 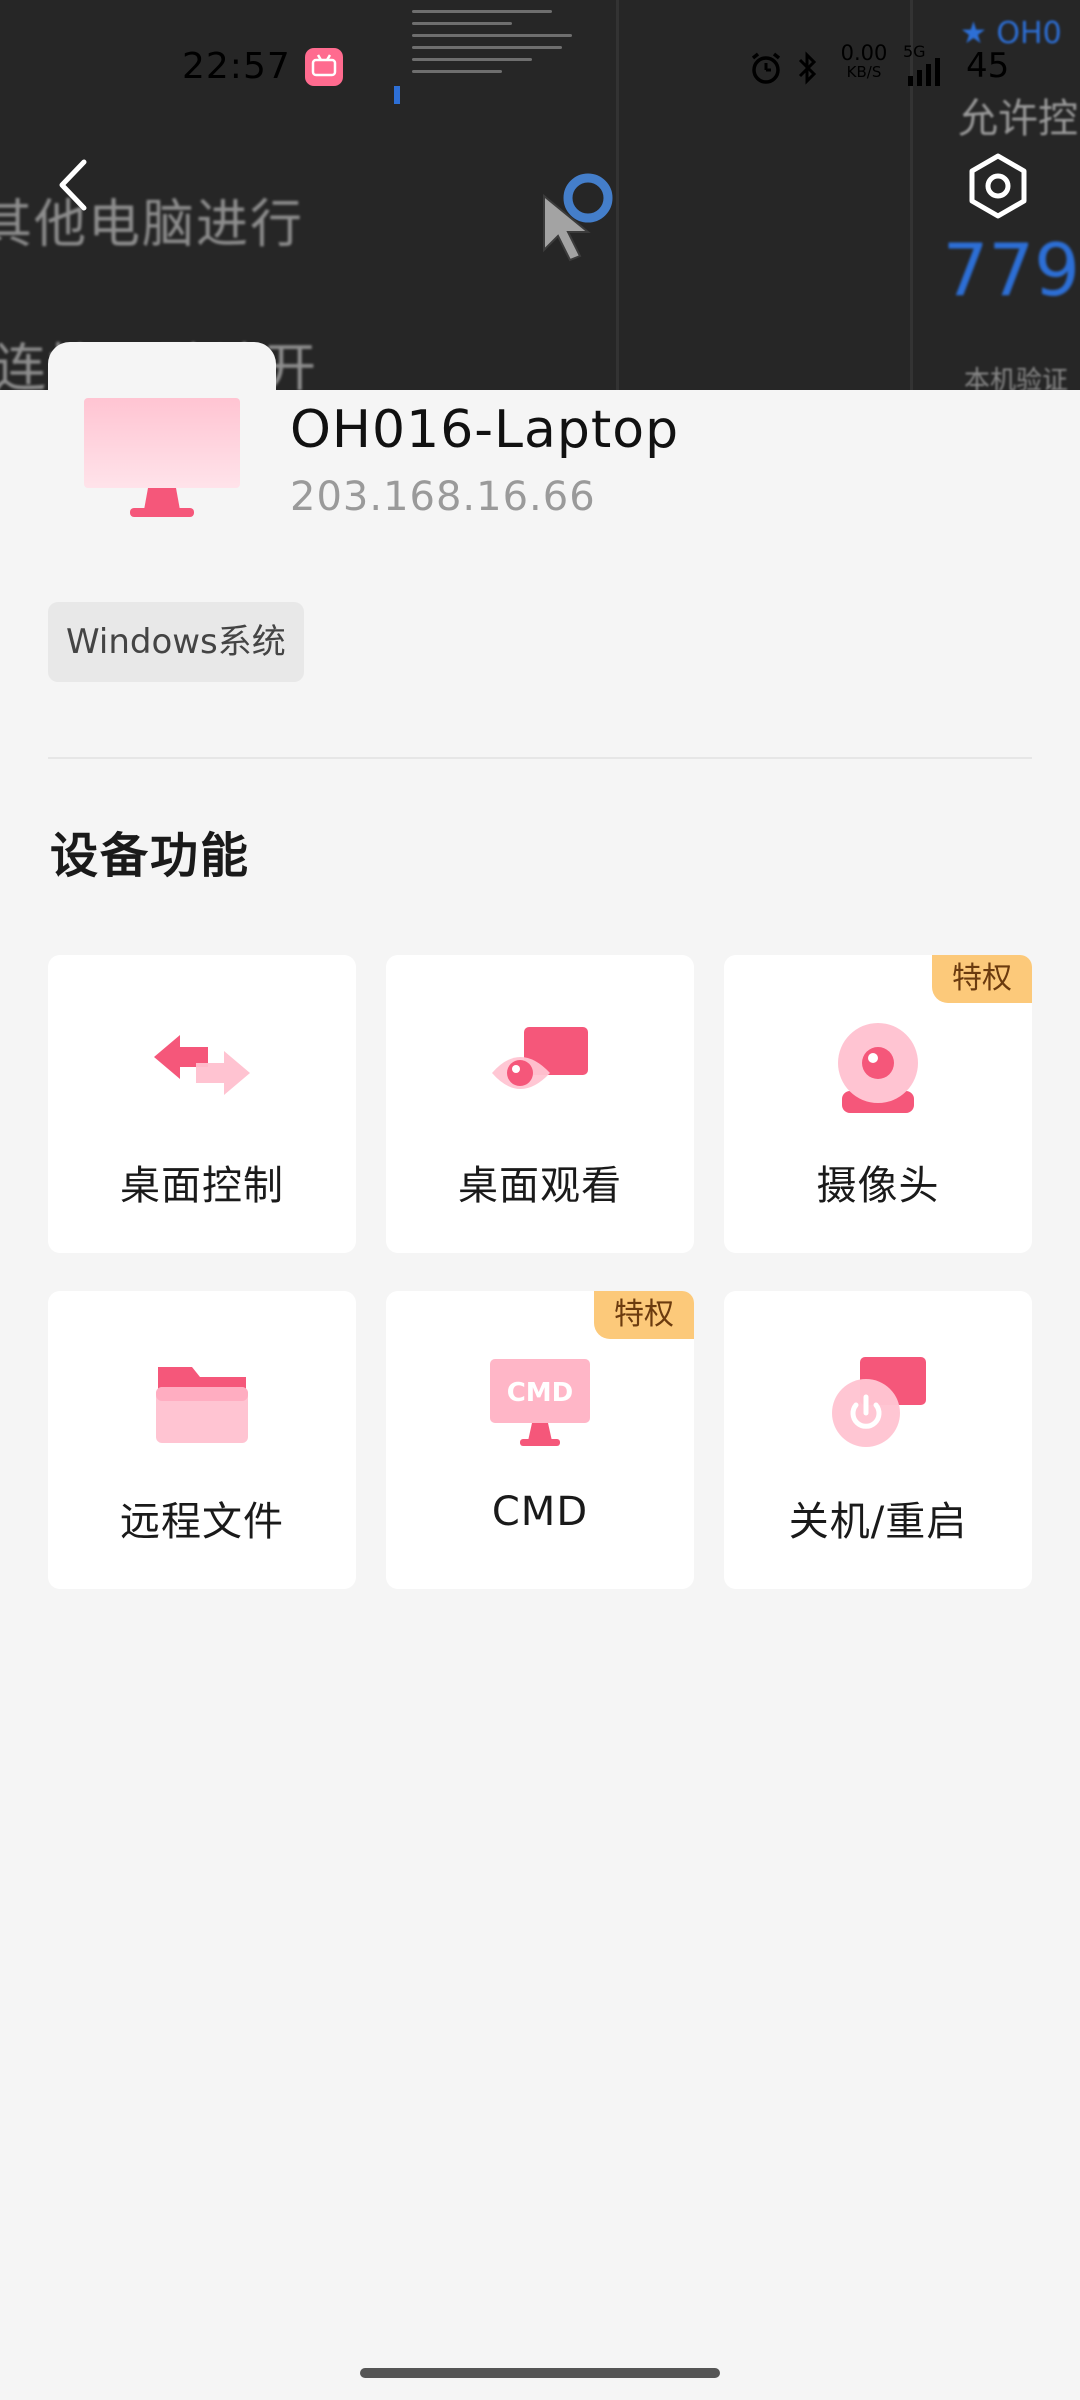 What do you see at coordinates (202, 1104) in the screenshot?
I see `feature-desktop-control: 桌面控制` at bounding box center [202, 1104].